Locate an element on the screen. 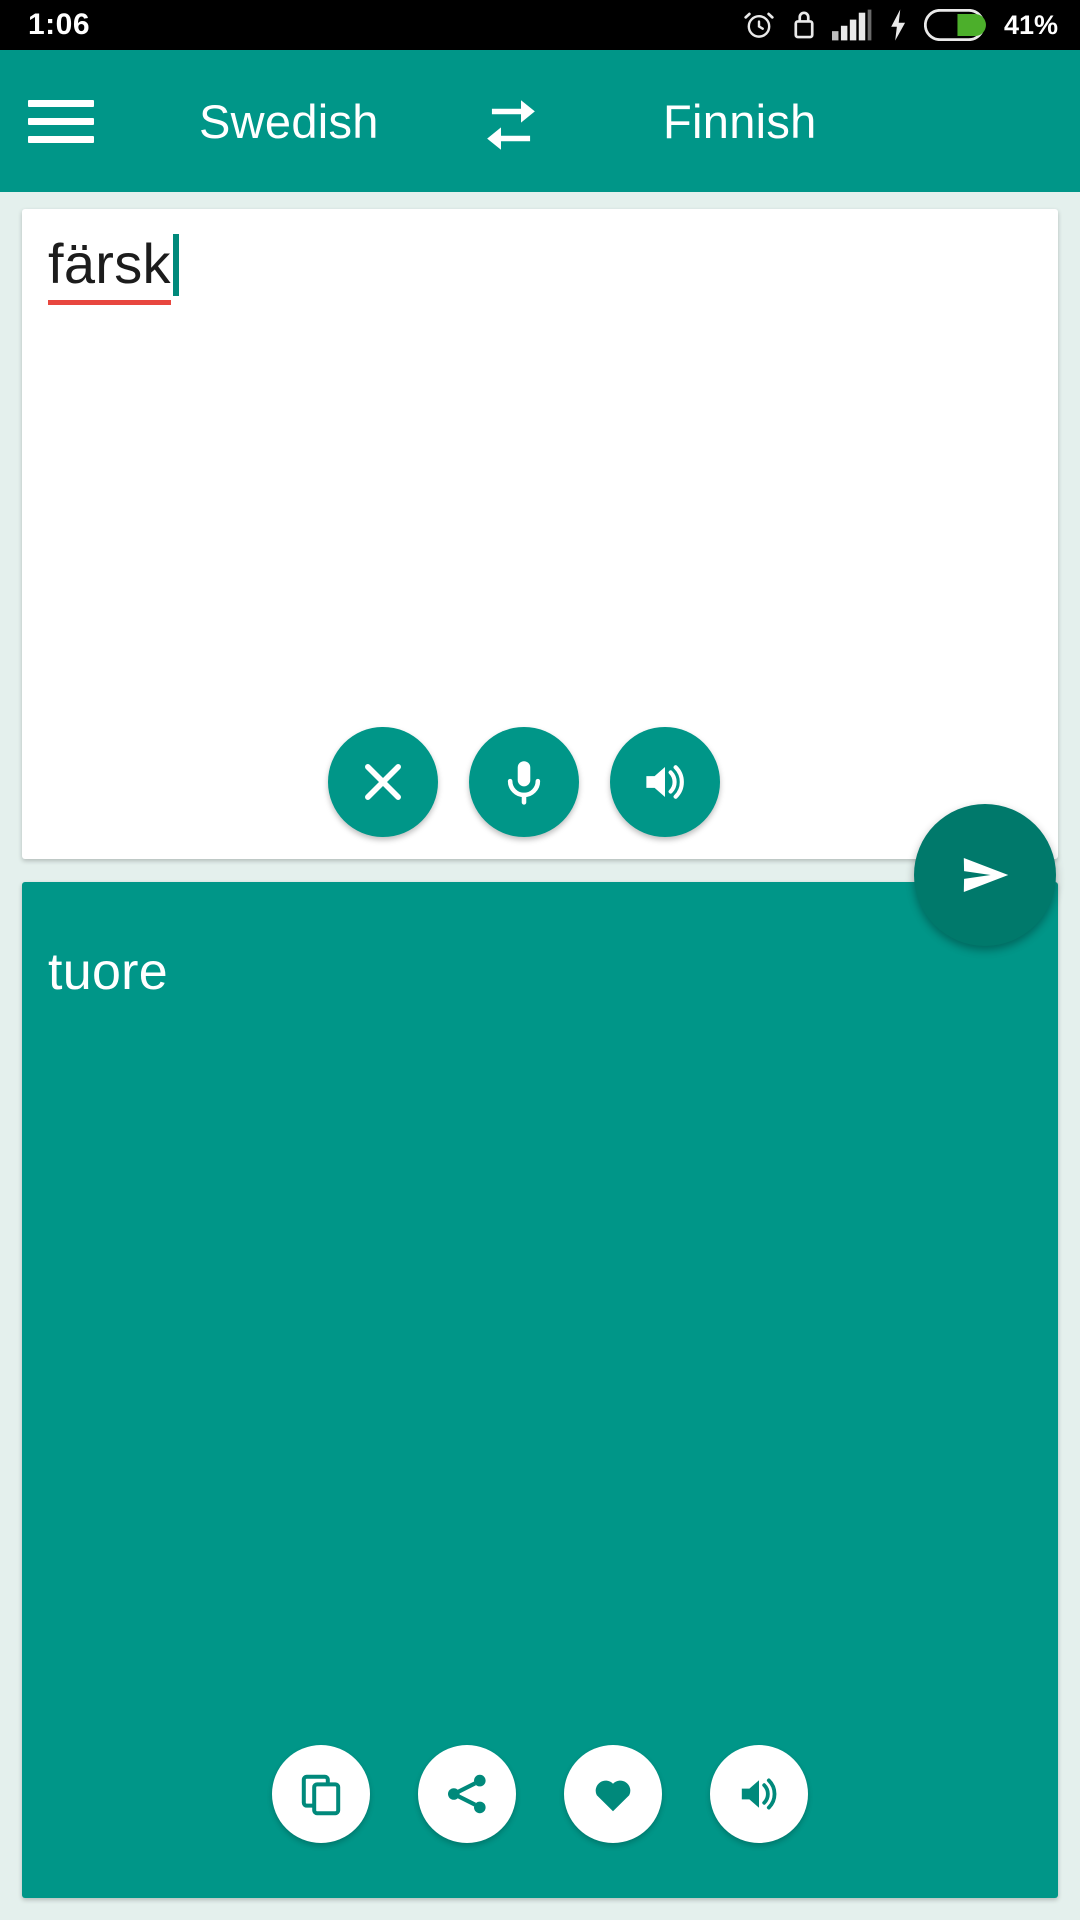 The height and width of the screenshot is (1920, 1080). alarm-icon is located at coordinates (759, 25).